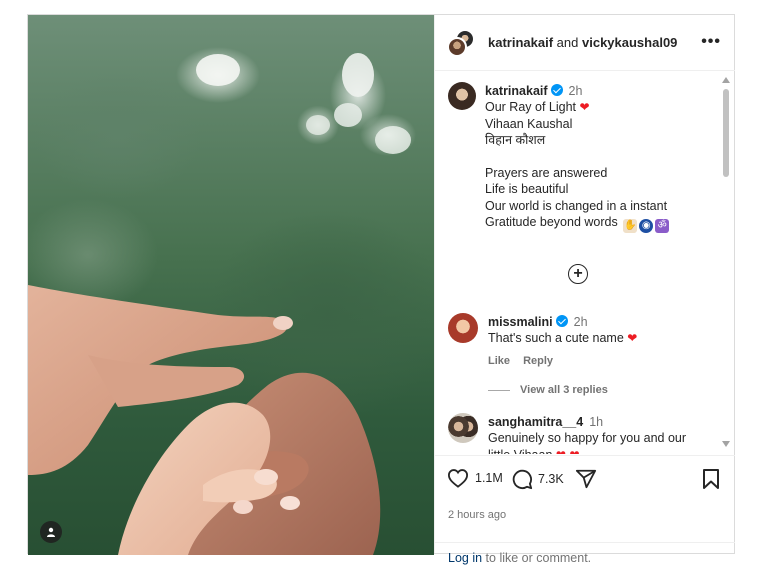 The height and width of the screenshot is (572, 764). Describe the element at coordinates (520, 322) in the screenshot. I see `comment-username: missmalini` at that location.